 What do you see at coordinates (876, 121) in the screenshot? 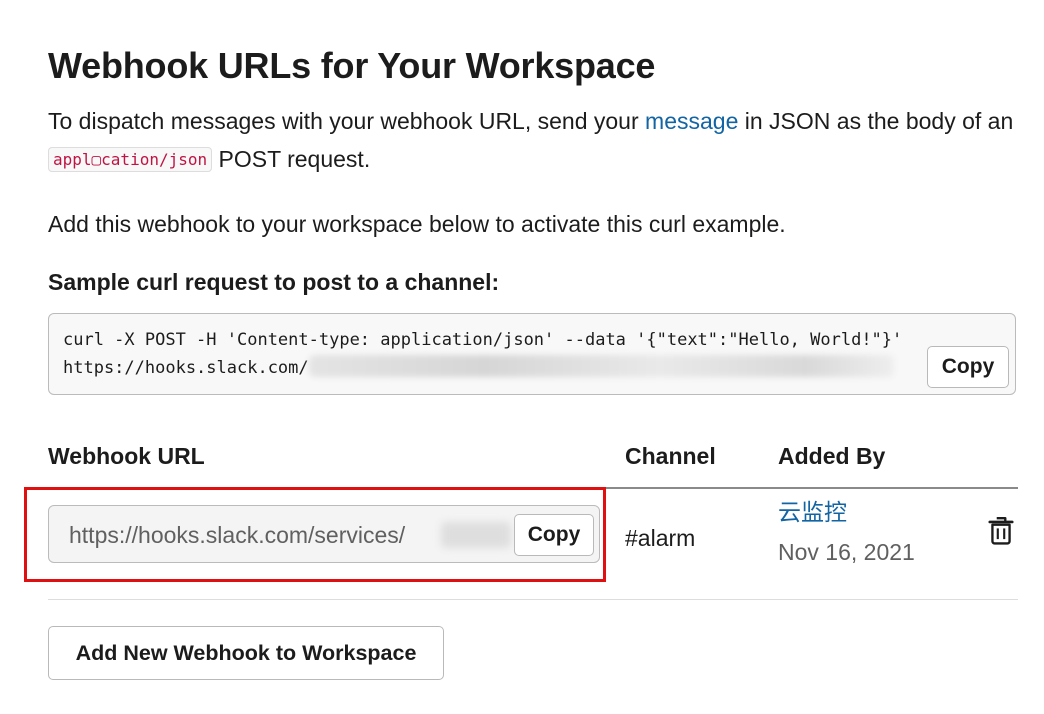
I see `intro-text-2: in JSON as the body of an` at bounding box center [876, 121].